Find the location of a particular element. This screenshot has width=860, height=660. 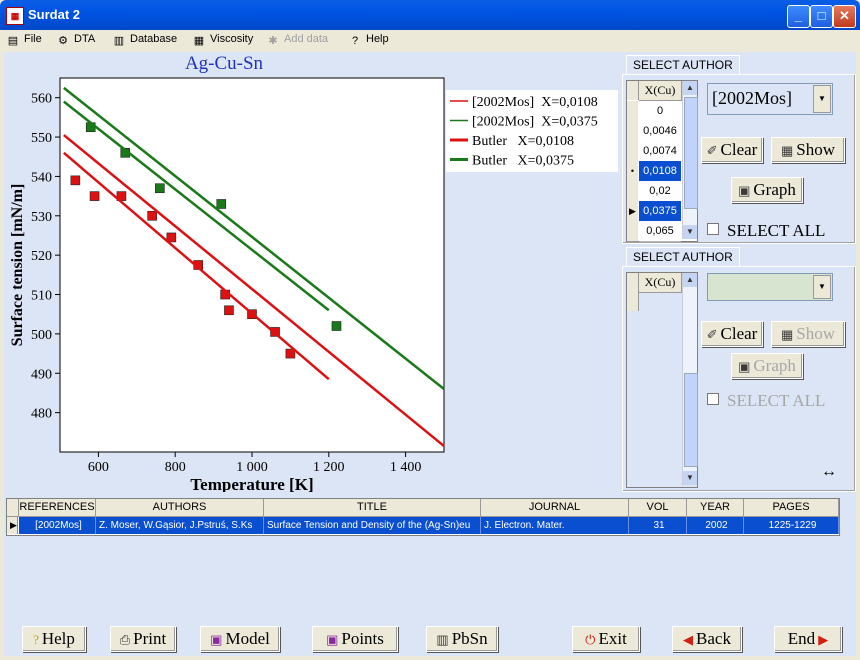

help-button: ? Help is located at coordinates (54, 639).